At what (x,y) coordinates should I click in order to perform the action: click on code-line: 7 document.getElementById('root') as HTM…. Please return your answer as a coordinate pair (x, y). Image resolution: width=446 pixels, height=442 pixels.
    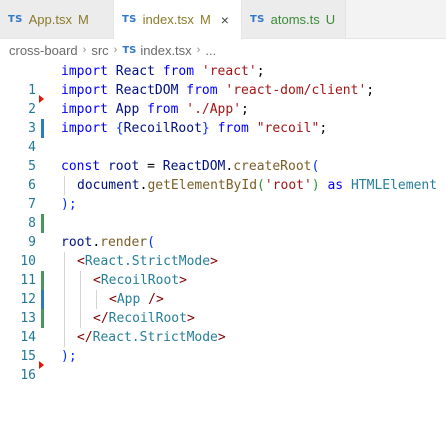
    Looking at the image, I should click on (223, 194).